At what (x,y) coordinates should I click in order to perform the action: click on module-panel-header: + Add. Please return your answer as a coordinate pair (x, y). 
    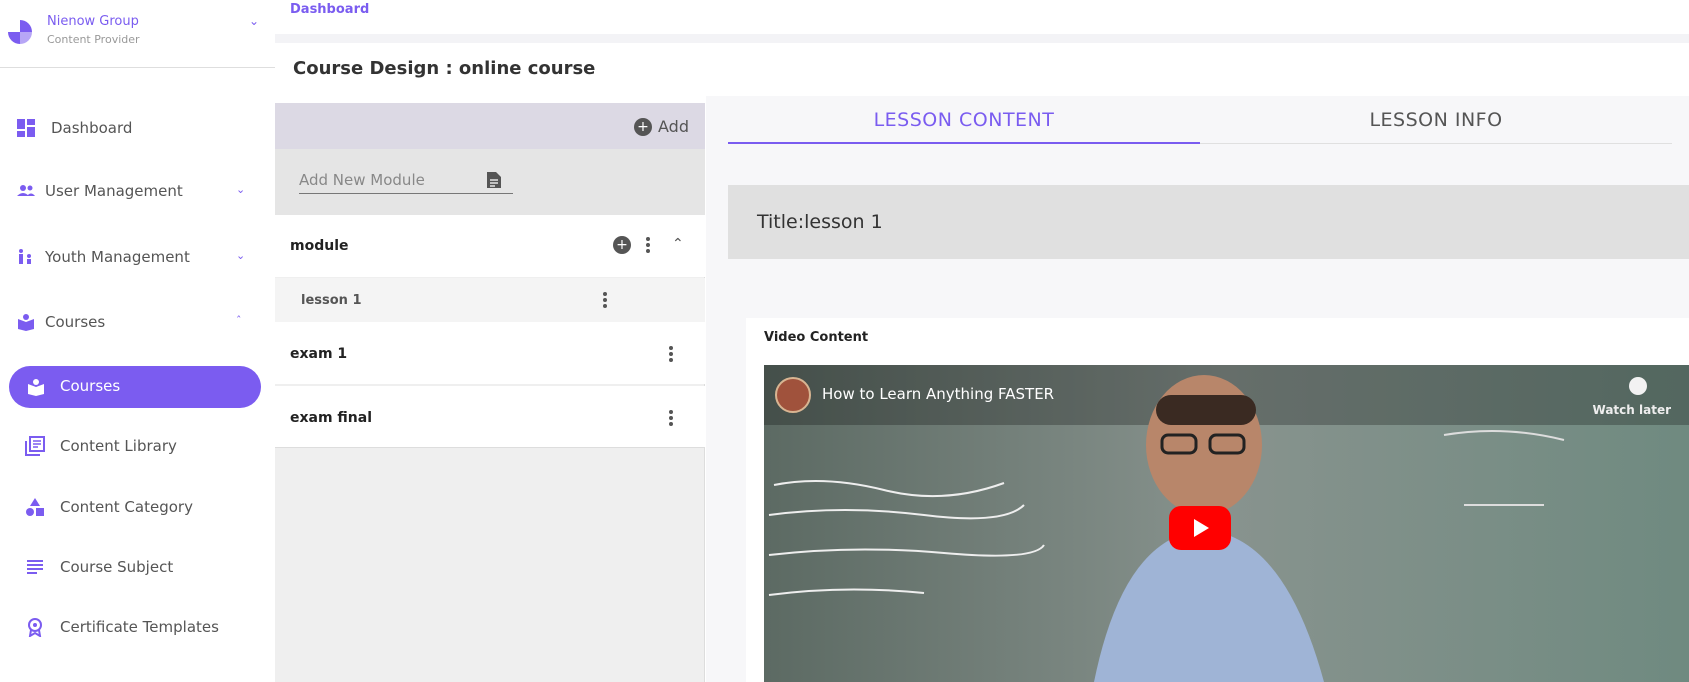
    Looking at the image, I should click on (490, 126).